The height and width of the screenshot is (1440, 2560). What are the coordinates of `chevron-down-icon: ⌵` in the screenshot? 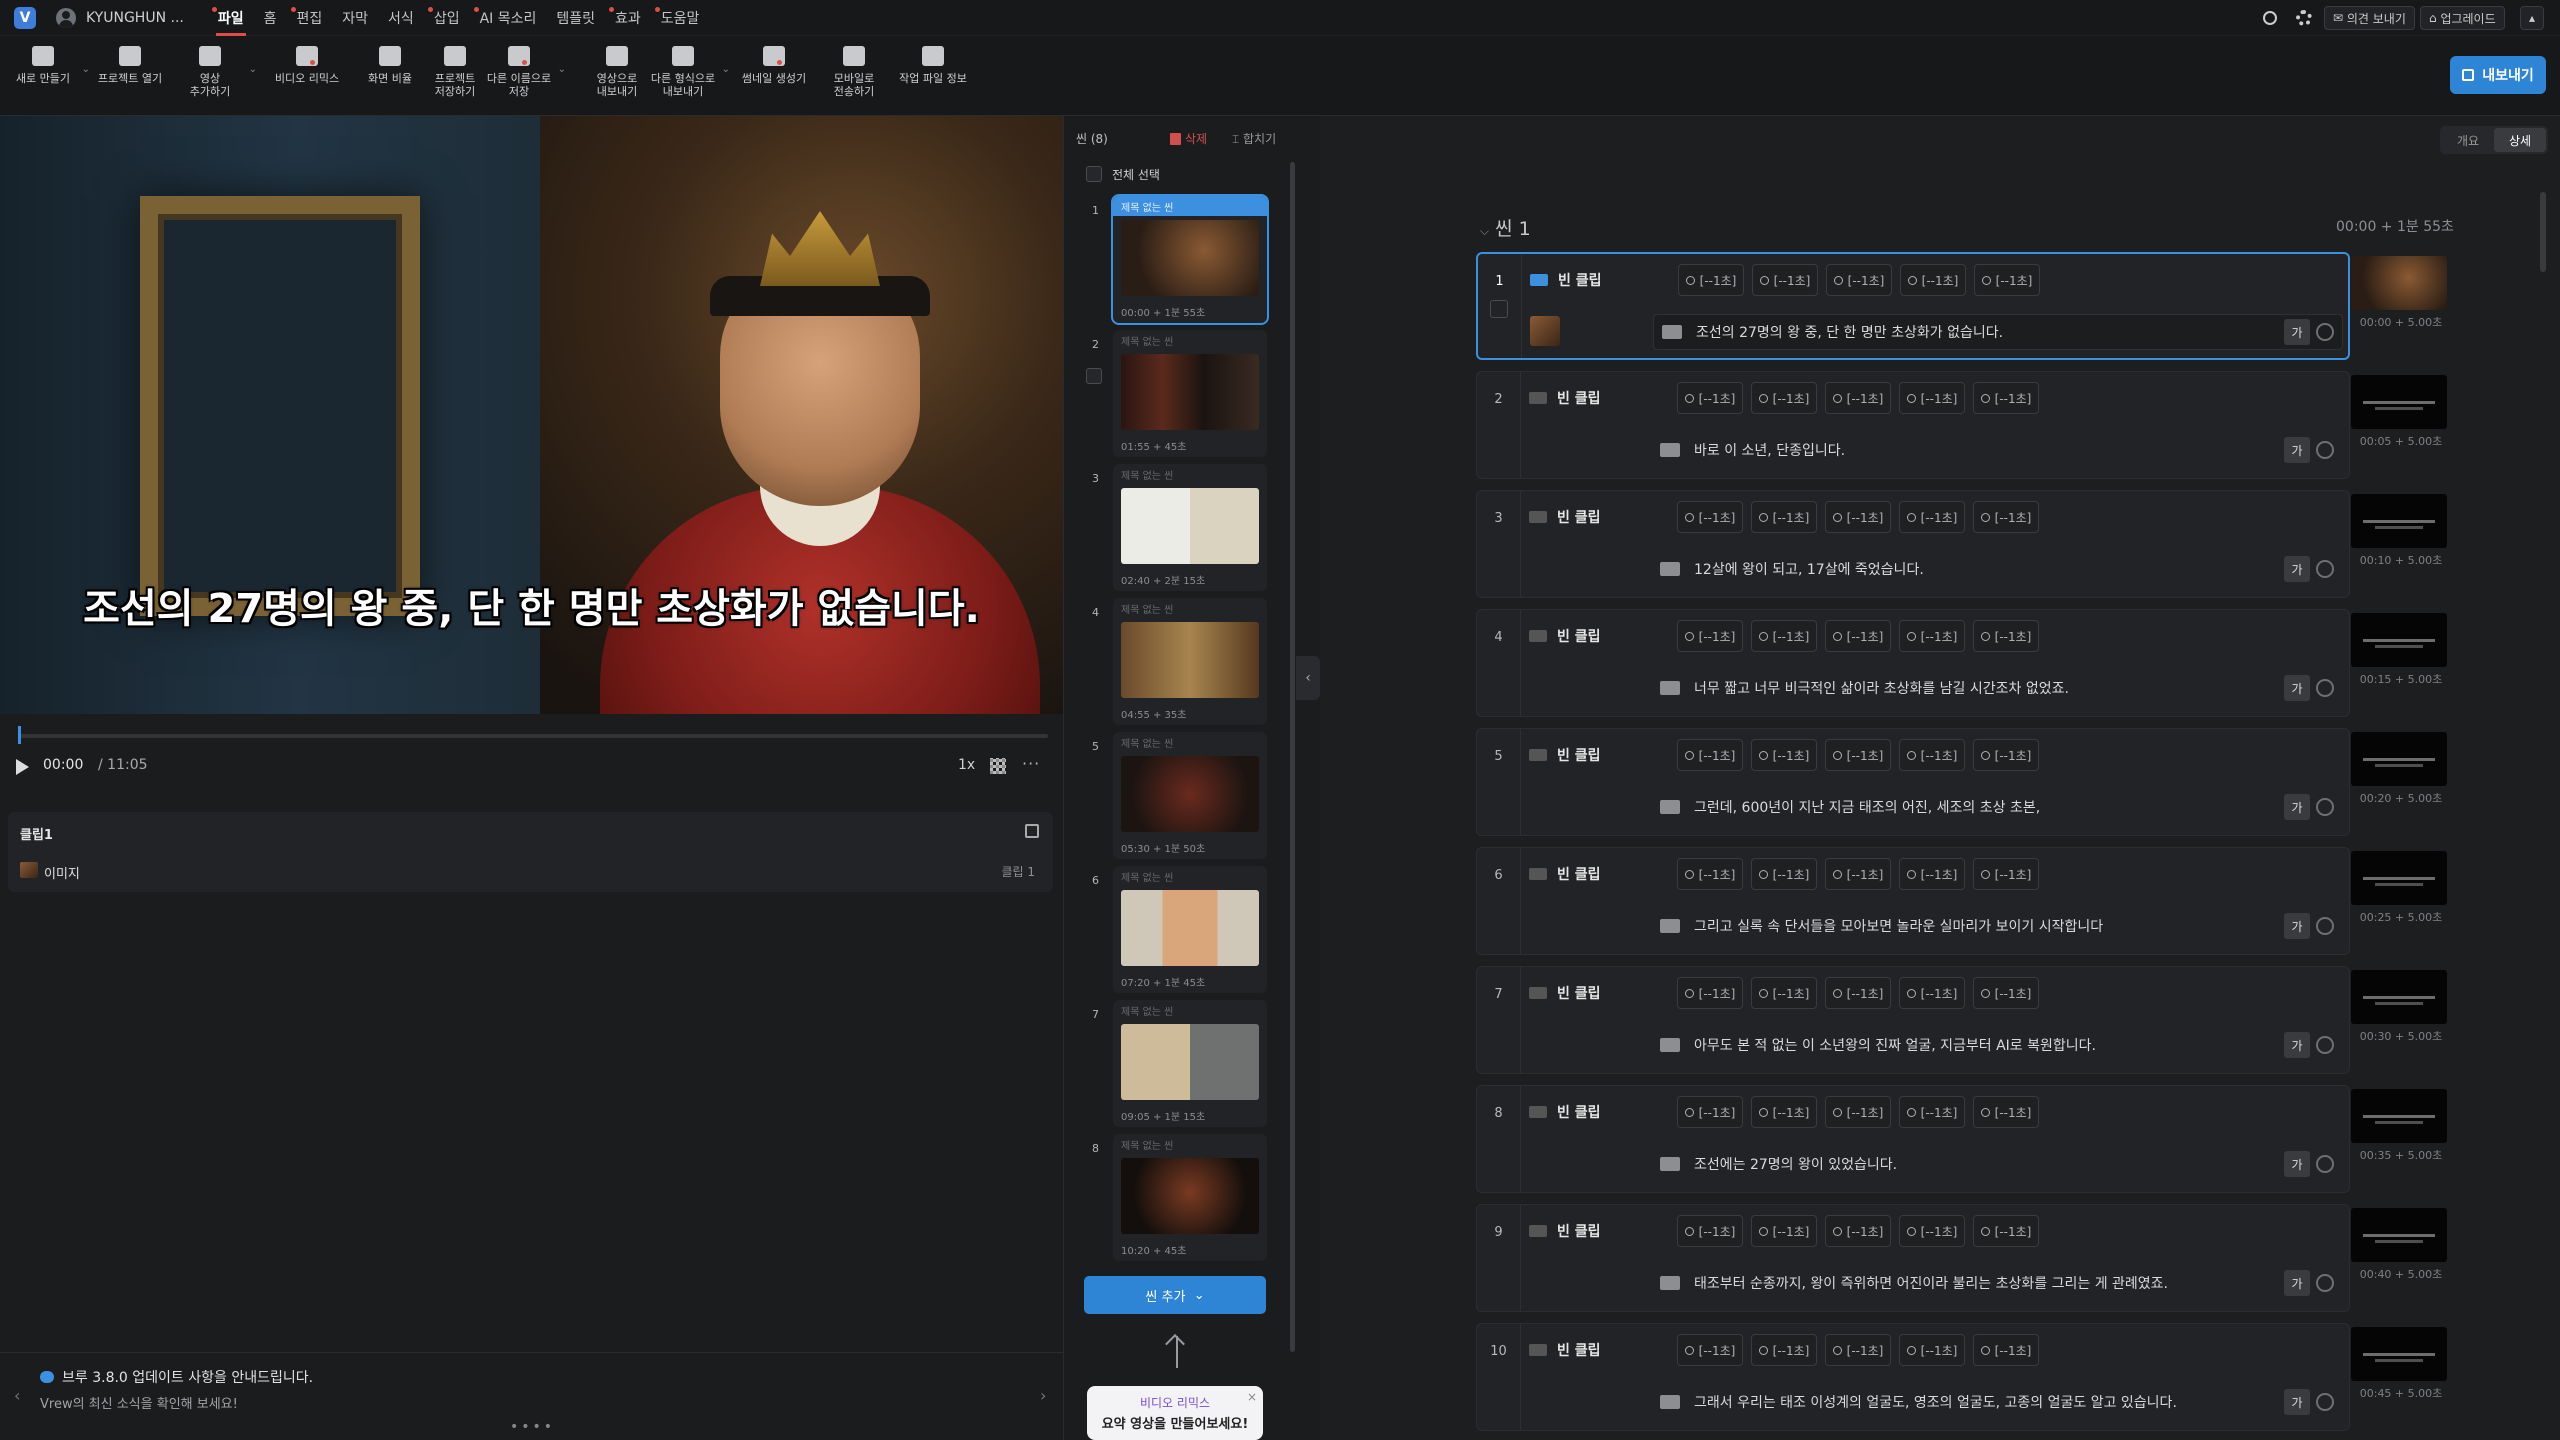 It's located at (1484, 231).